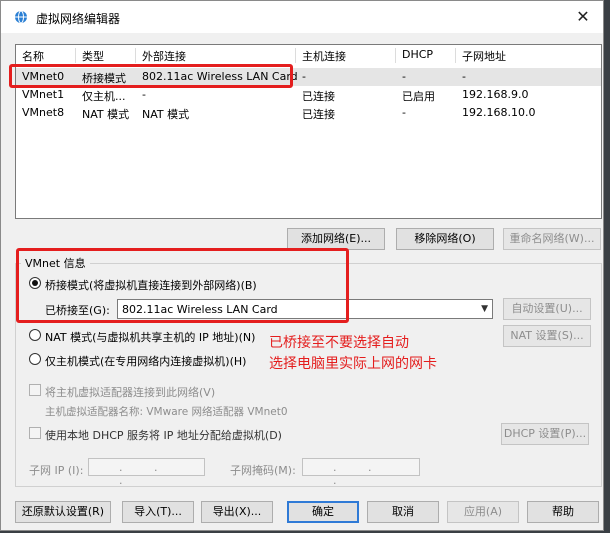 Image resolution: width=610 pixels, height=533 pixels. I want to click on nat-mode-radio, so click(35, 335).